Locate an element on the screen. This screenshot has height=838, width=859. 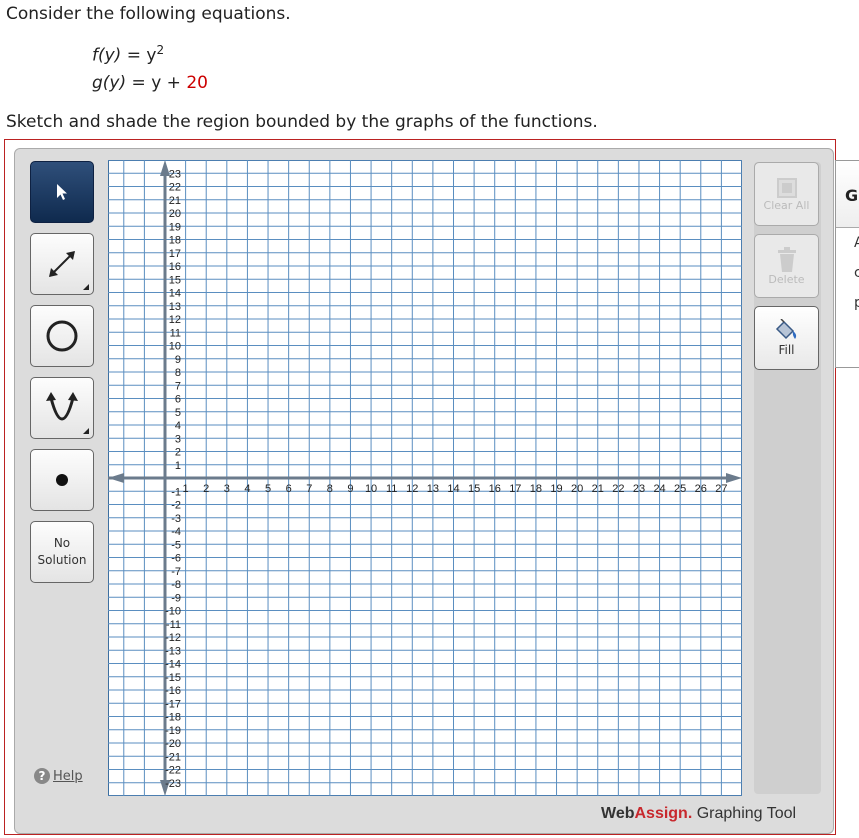
y-tick-label: -12 is located at coordinates (173, 638).